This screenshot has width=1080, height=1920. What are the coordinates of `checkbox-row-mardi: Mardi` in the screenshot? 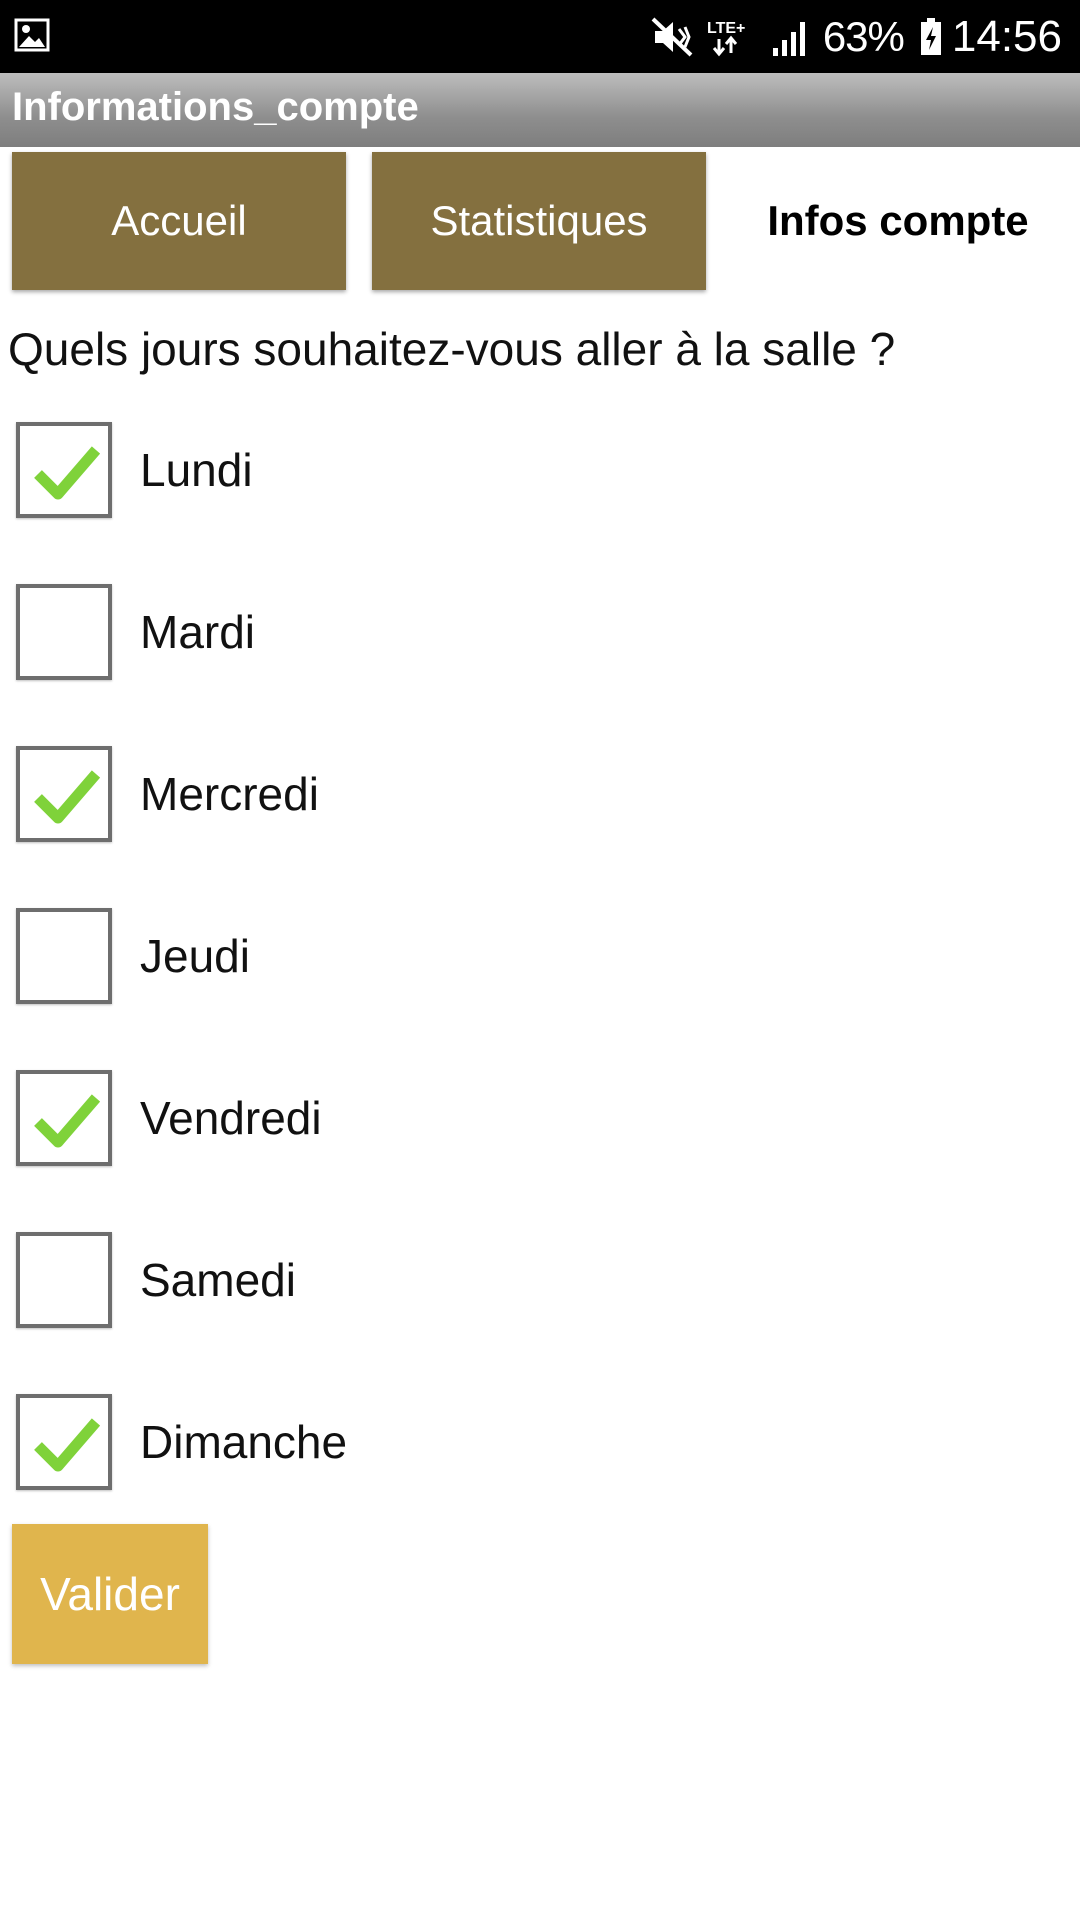 It's located at (366, 632).